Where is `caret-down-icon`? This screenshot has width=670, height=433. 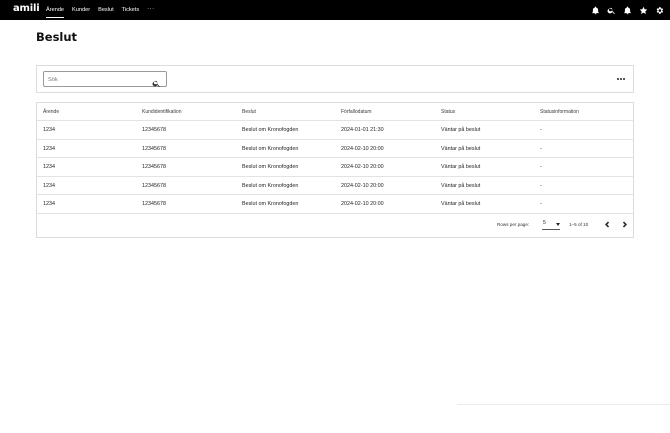 caret-down-icon is located at coordinates (558, 224).